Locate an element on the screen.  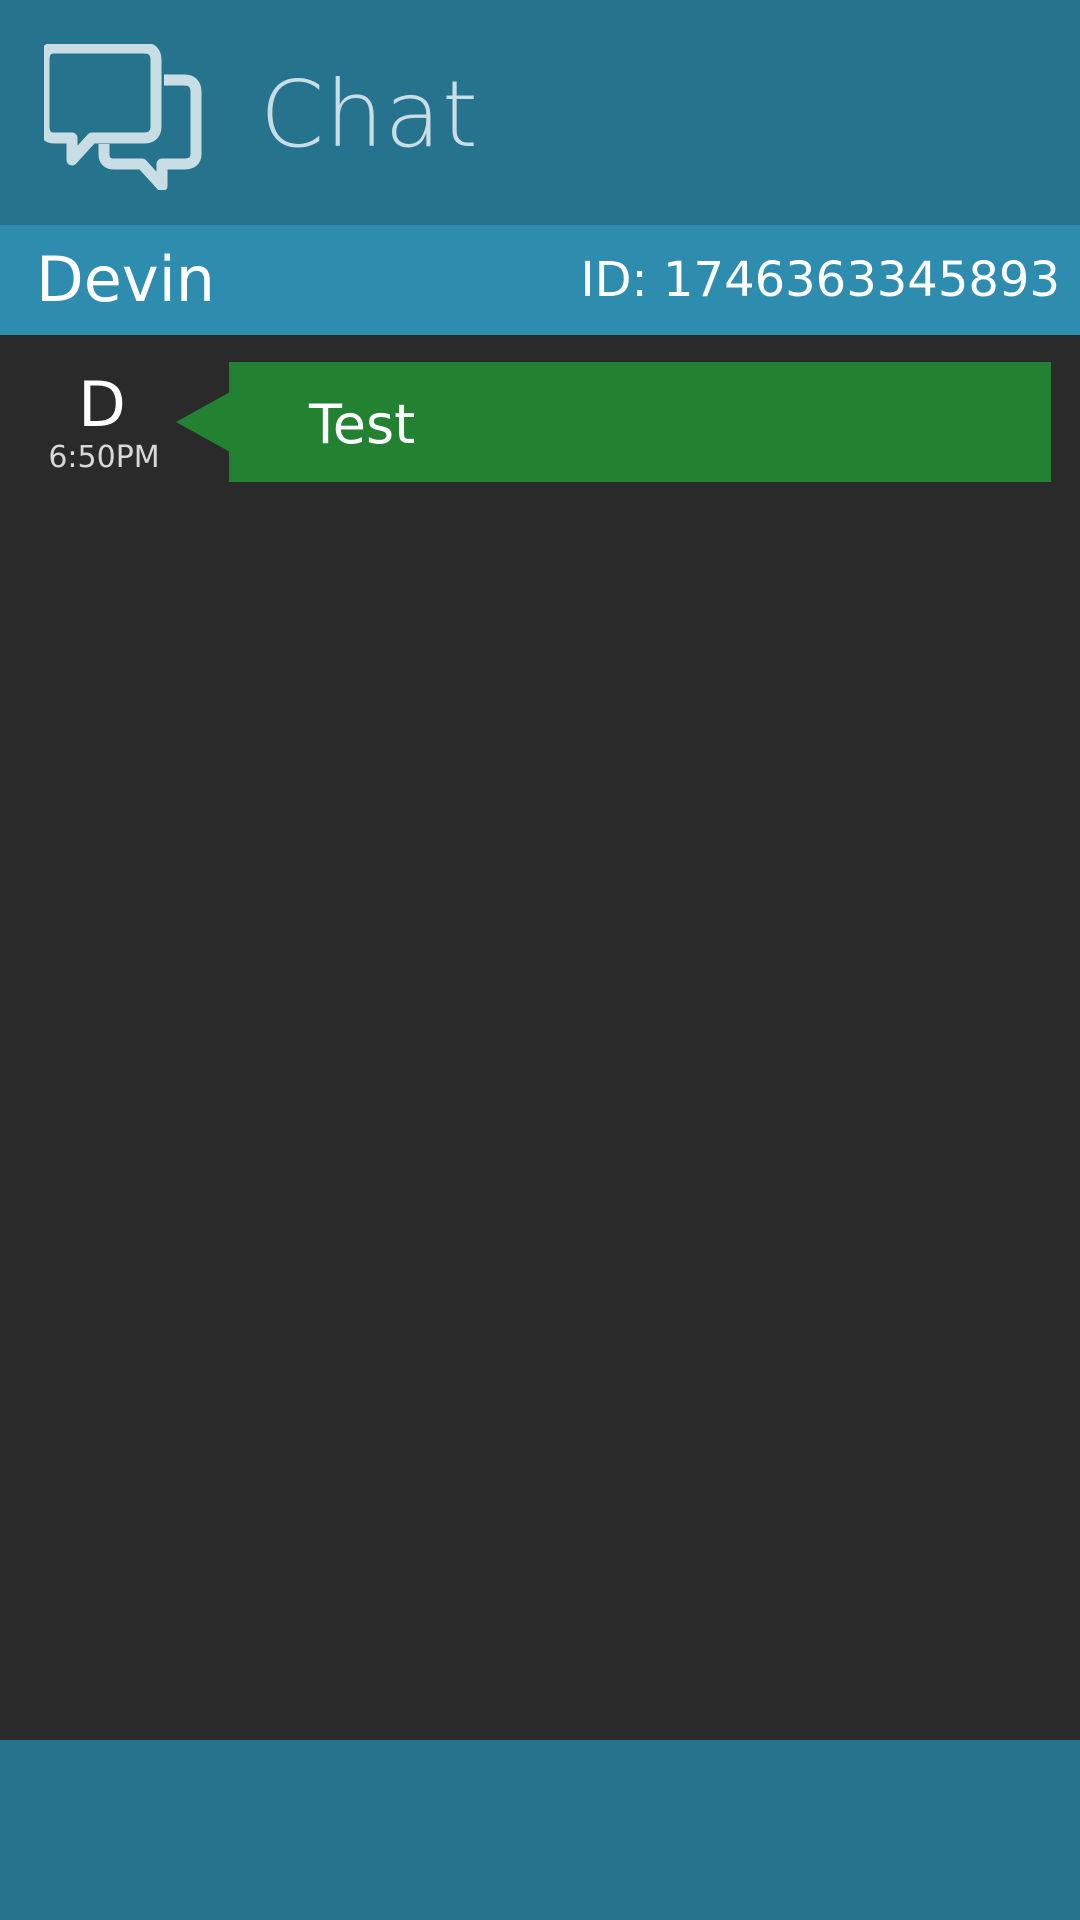
message-bubble-tail is located at coordinates (203, 422).